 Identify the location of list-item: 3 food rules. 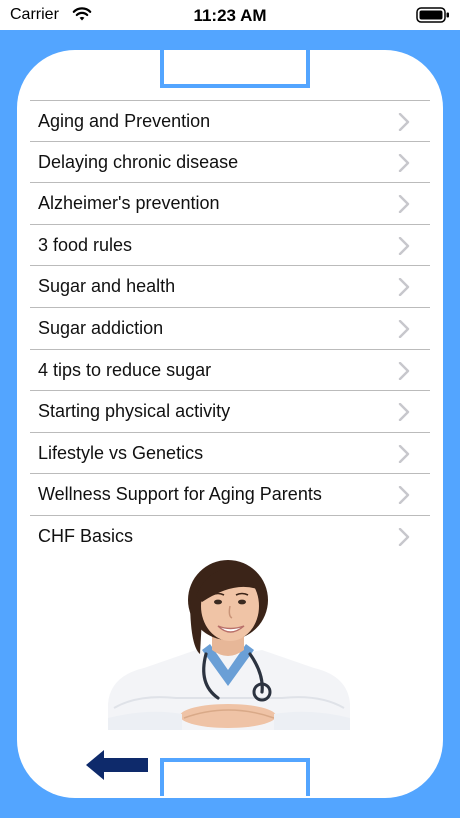
(230, 246).